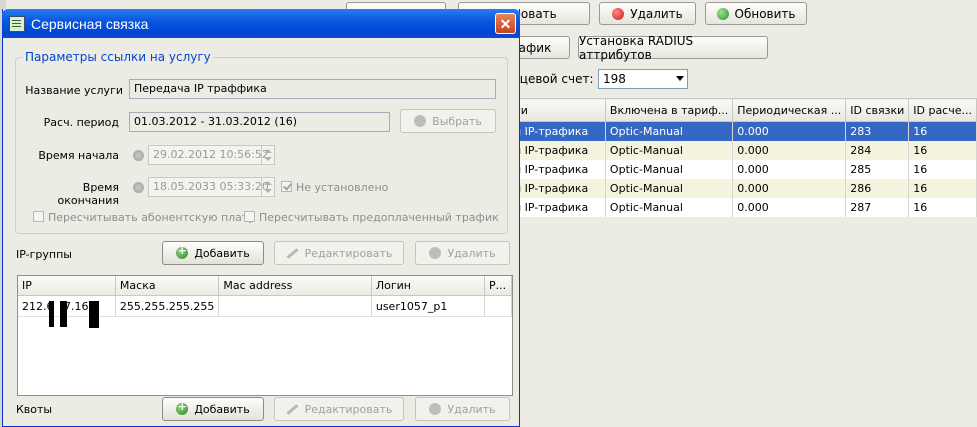 This screenshot has width=977, height=427. What do you see at coordinates (420, 121) in the screenshot?
I see `gear-icon` at bounding box center [420, 121].